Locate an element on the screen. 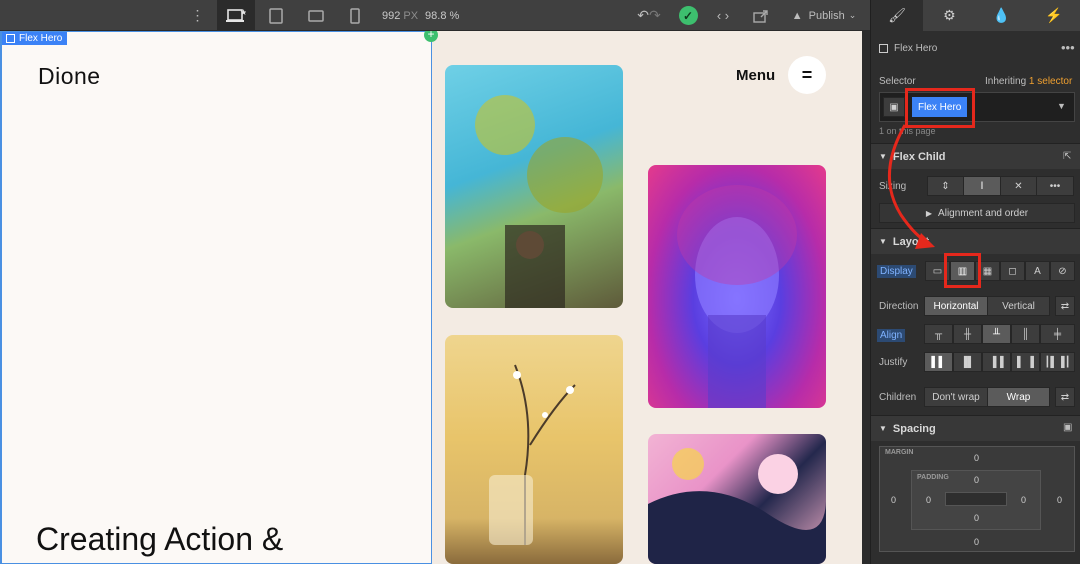  align-baseline-icon: ╪ is located at coordinates (1057, 334).